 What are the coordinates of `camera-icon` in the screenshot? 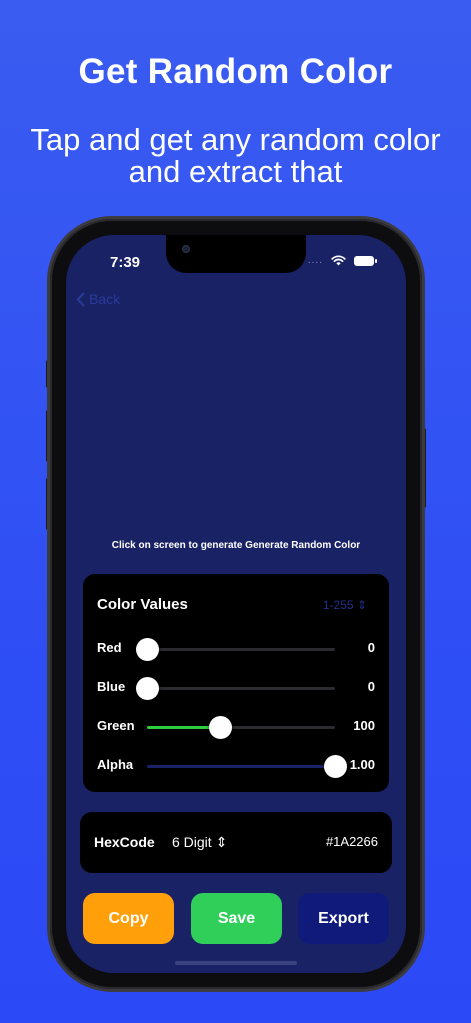 It's located at (186, 249).